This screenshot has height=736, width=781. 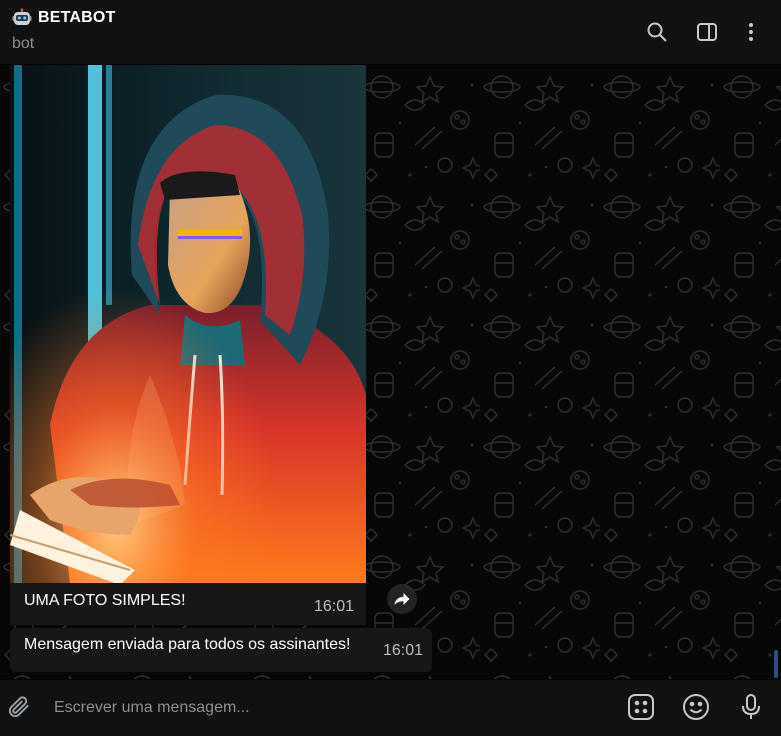 What do you see at coordinates (696, 707) in the screenshot?
I see `emoji-icon` at bounding box center [696, 707].